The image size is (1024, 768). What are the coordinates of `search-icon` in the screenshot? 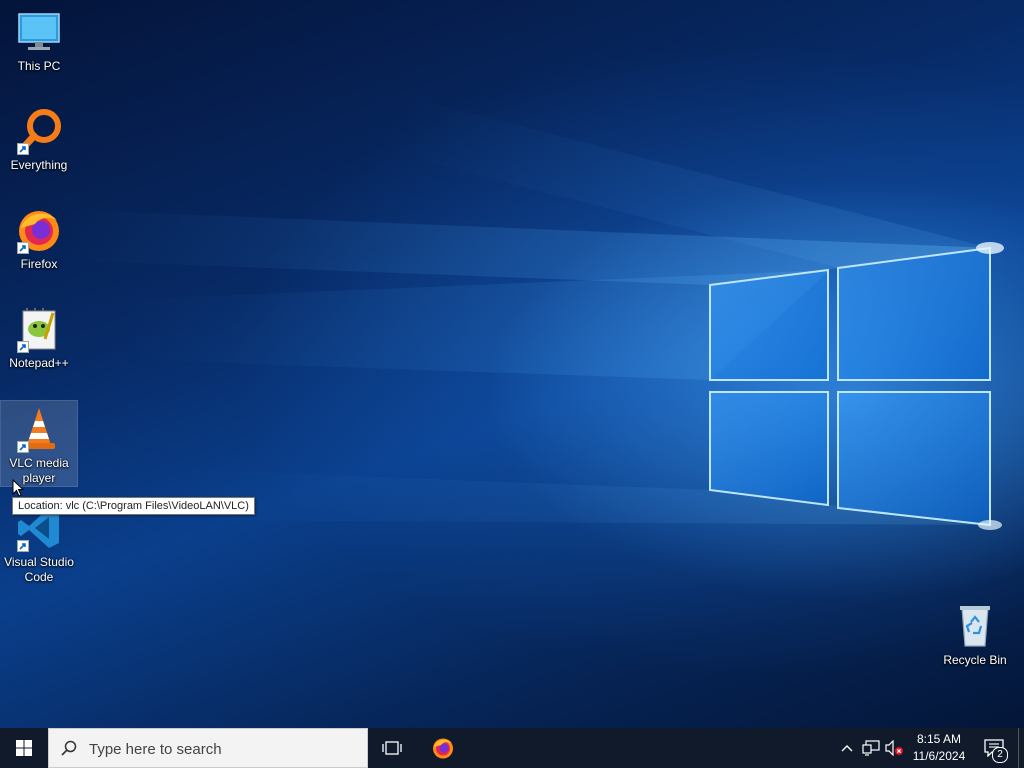 It's located at (69, 748).